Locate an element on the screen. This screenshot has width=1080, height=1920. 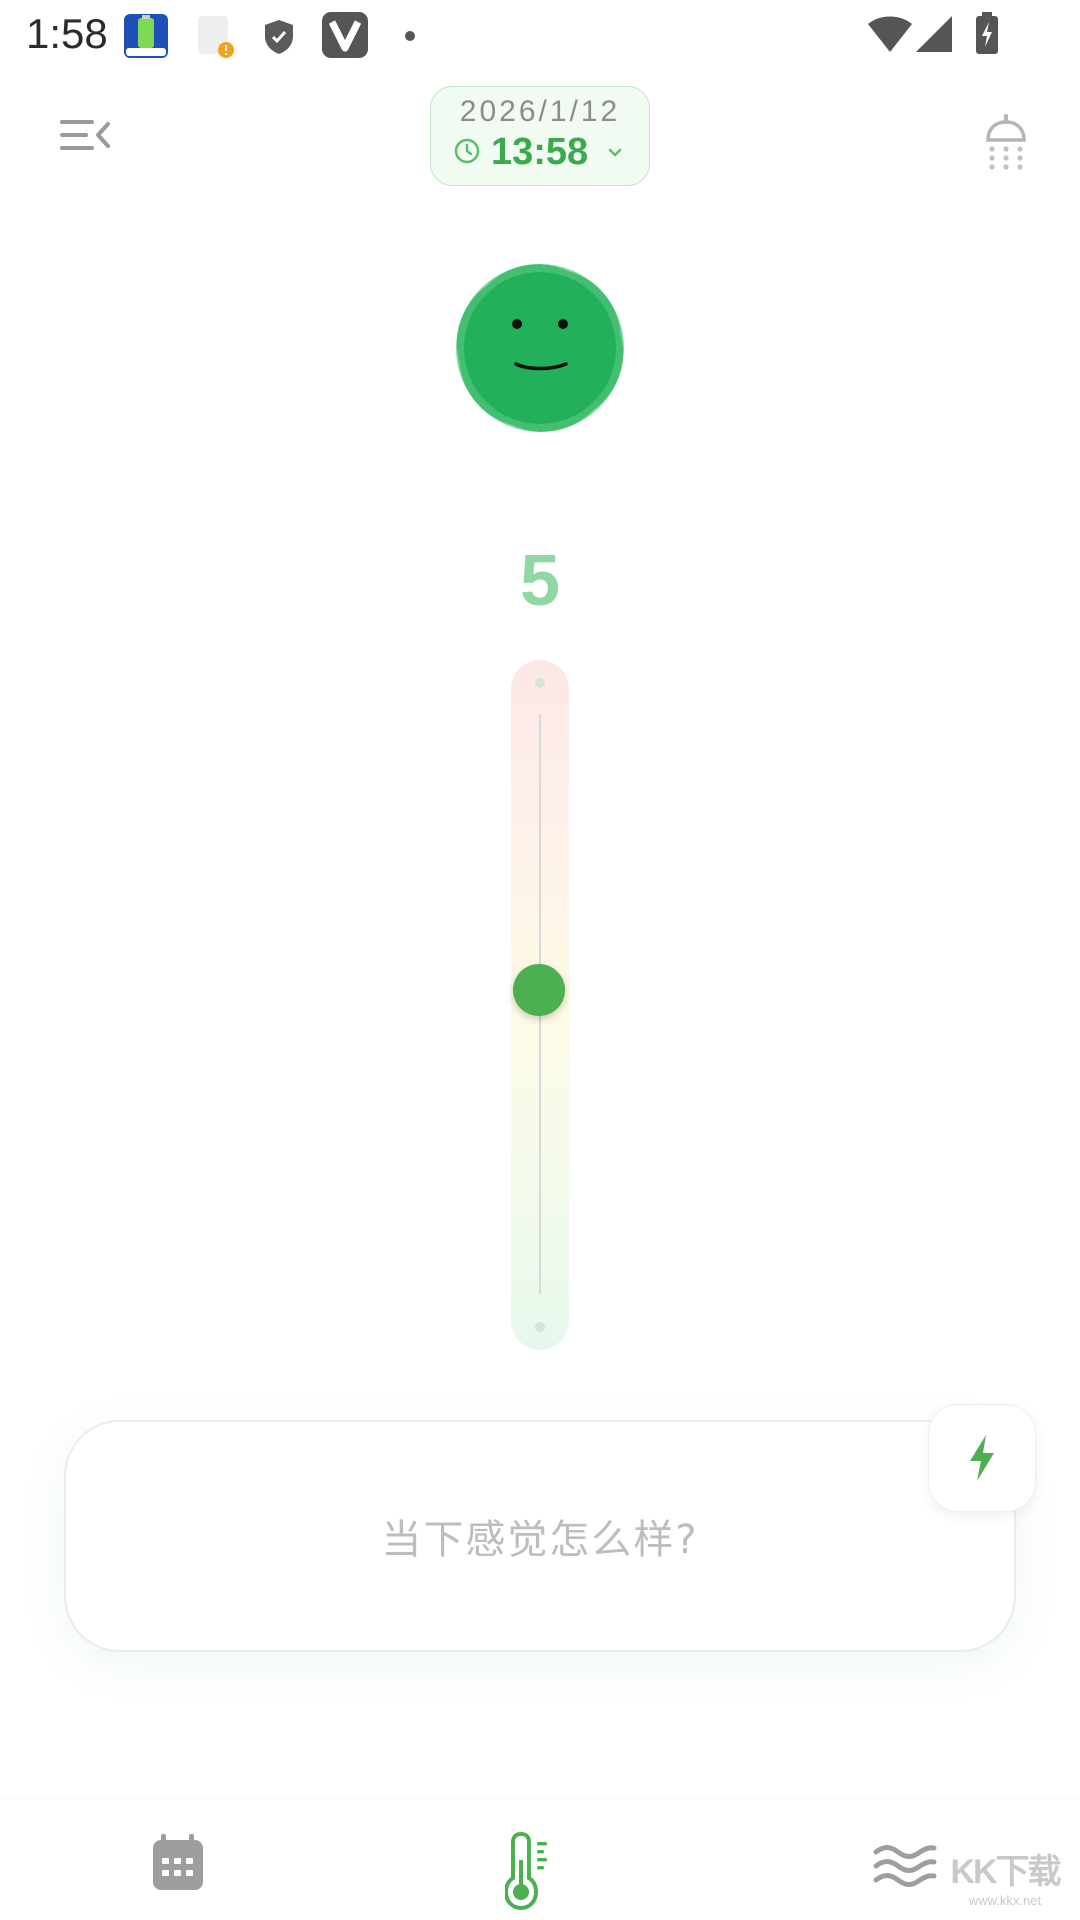
feeling-input-card: 当下感觉怎么样? is located at coordinates (540, 1536).